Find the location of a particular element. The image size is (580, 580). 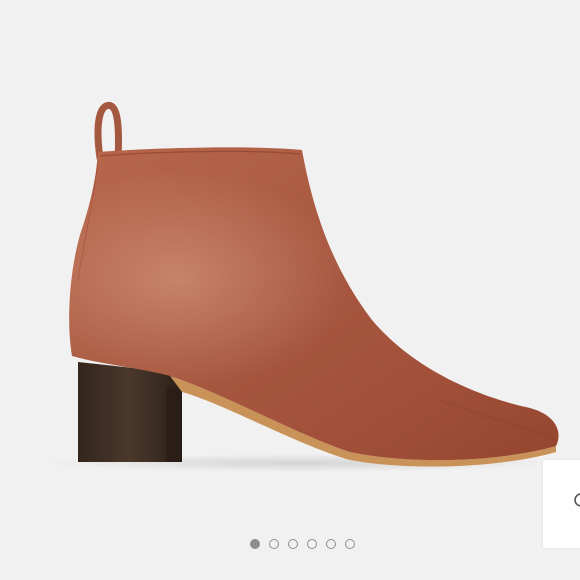

zoom-button is located at coordinates (561, 504).